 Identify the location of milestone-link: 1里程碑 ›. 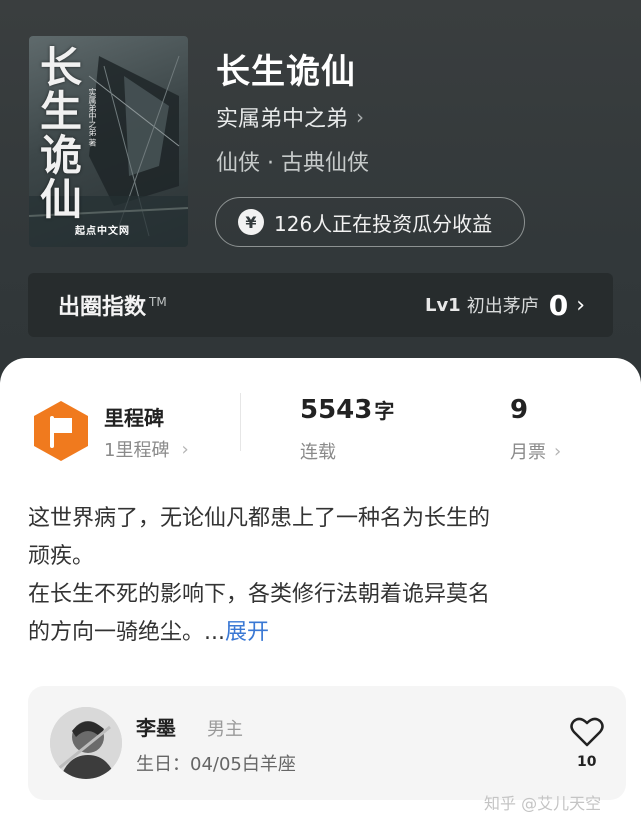
(146, 449).